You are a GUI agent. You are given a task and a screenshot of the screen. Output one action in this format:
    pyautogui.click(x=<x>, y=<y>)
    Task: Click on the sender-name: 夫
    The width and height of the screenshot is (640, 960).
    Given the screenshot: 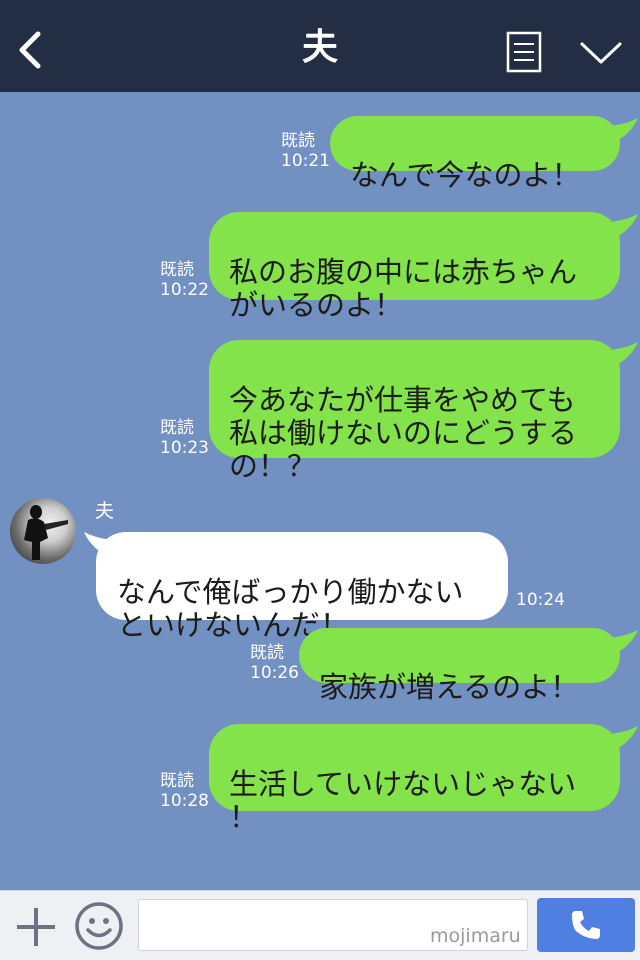 What is the action you would take?
    pyautogui.click(x=105, y=511)
    